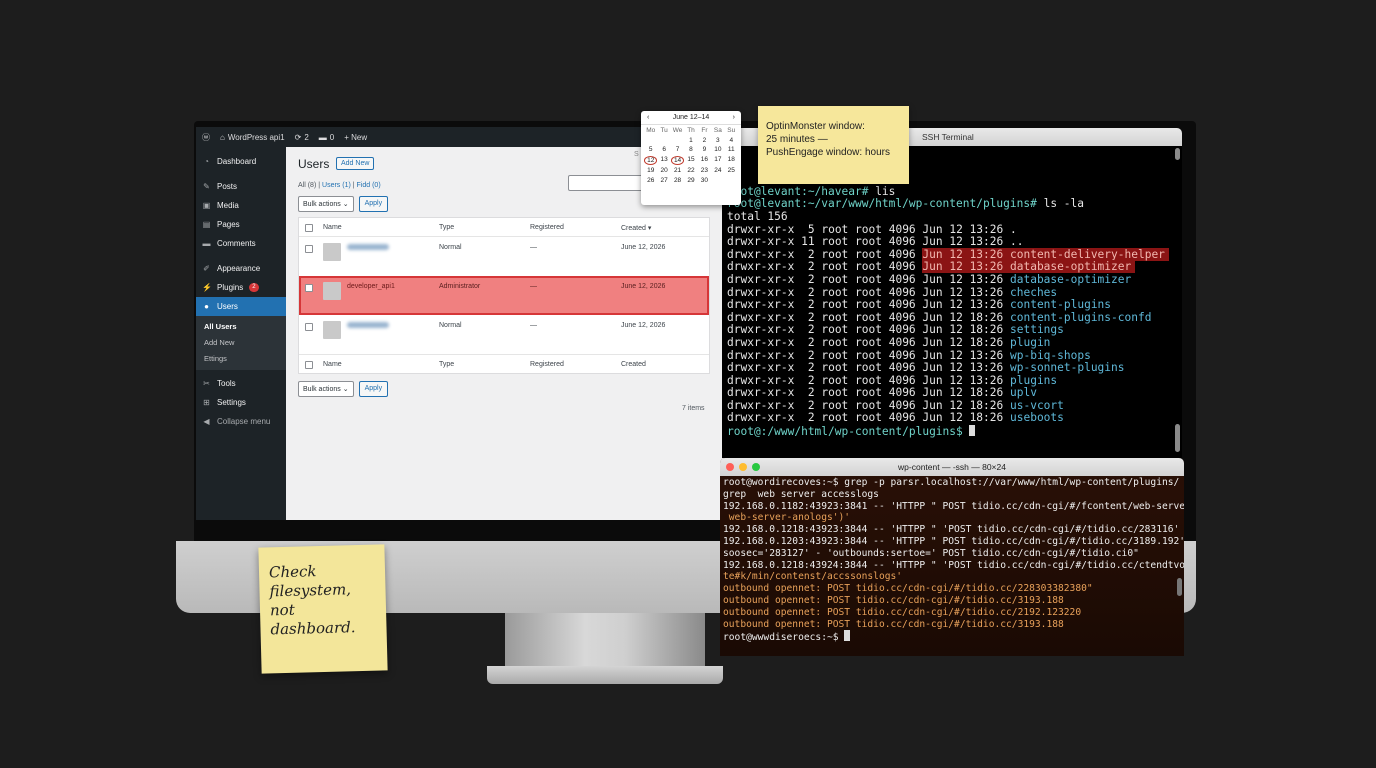  What do you see at coordinates (326, 137) in the screenshot?
I see `comments-link: ▬ 0` at bounding box center [326, 137].